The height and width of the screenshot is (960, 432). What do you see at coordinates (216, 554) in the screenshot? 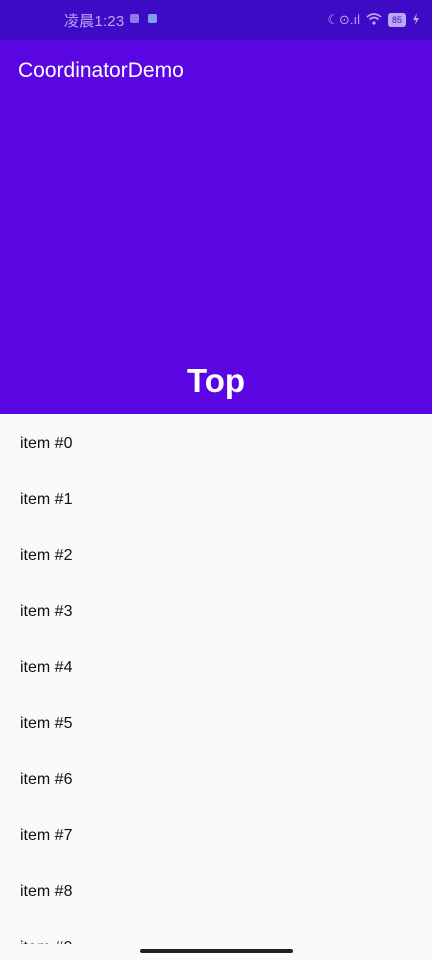
I see `list-item: item #2` at bounding box center [216, 554].